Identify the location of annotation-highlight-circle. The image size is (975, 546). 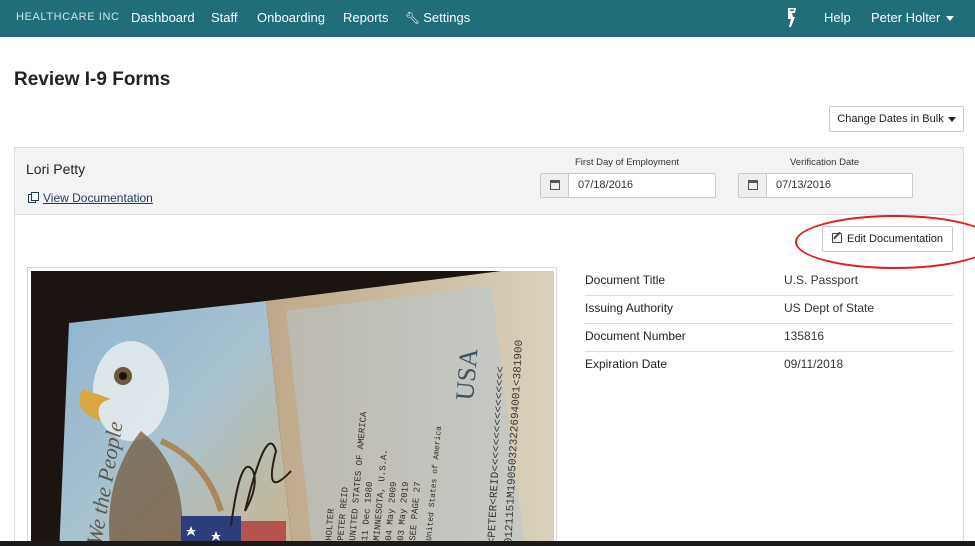
(885, 242).